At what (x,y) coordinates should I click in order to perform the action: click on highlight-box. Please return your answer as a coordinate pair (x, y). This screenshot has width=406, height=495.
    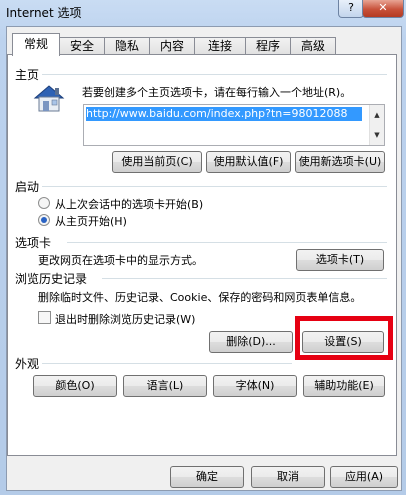
    Looking at the image, I should click on (344, 338).